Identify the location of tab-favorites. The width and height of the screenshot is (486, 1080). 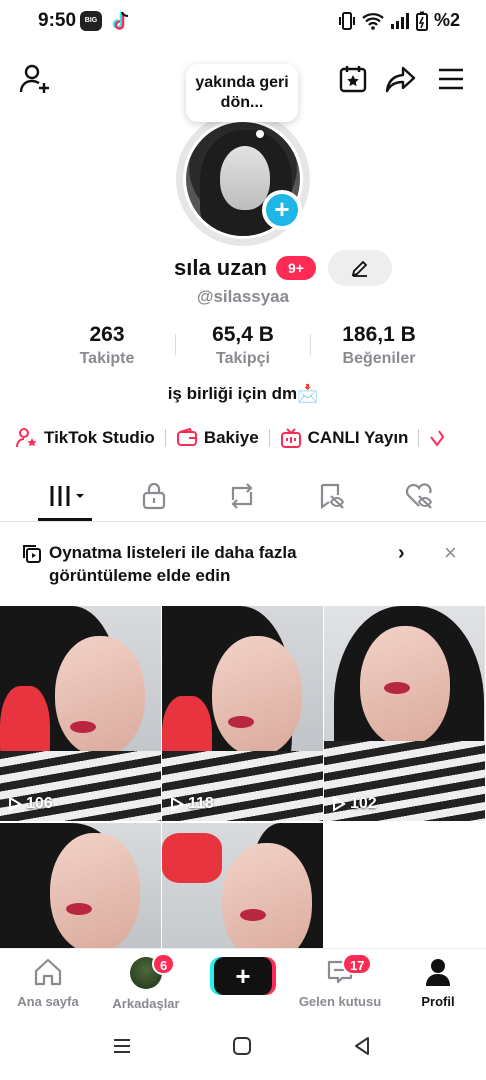
(332, 496).